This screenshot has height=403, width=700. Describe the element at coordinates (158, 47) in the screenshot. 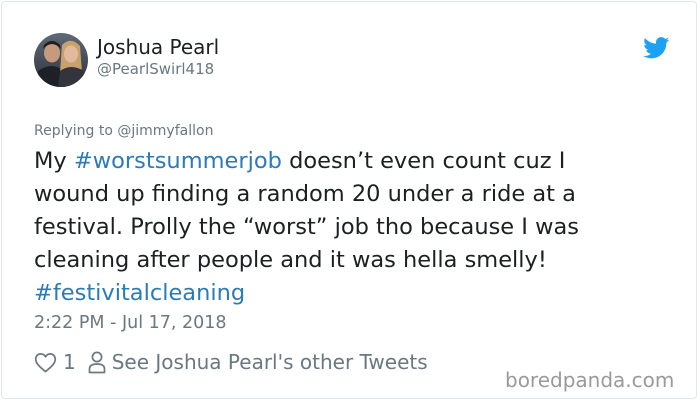

I see `author-name: Joshua Pearl` at that location.